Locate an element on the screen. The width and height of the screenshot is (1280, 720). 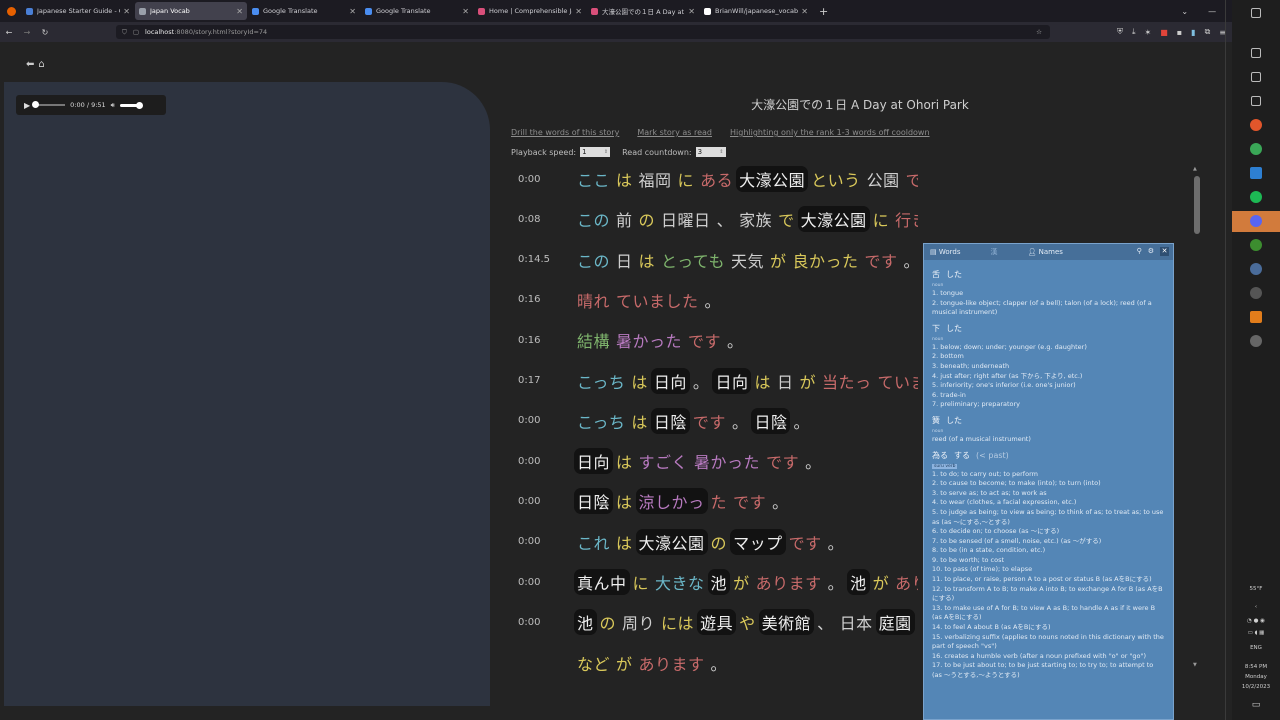
tray-chevron-icon: ‹ is located at coordinates (1256, 607).